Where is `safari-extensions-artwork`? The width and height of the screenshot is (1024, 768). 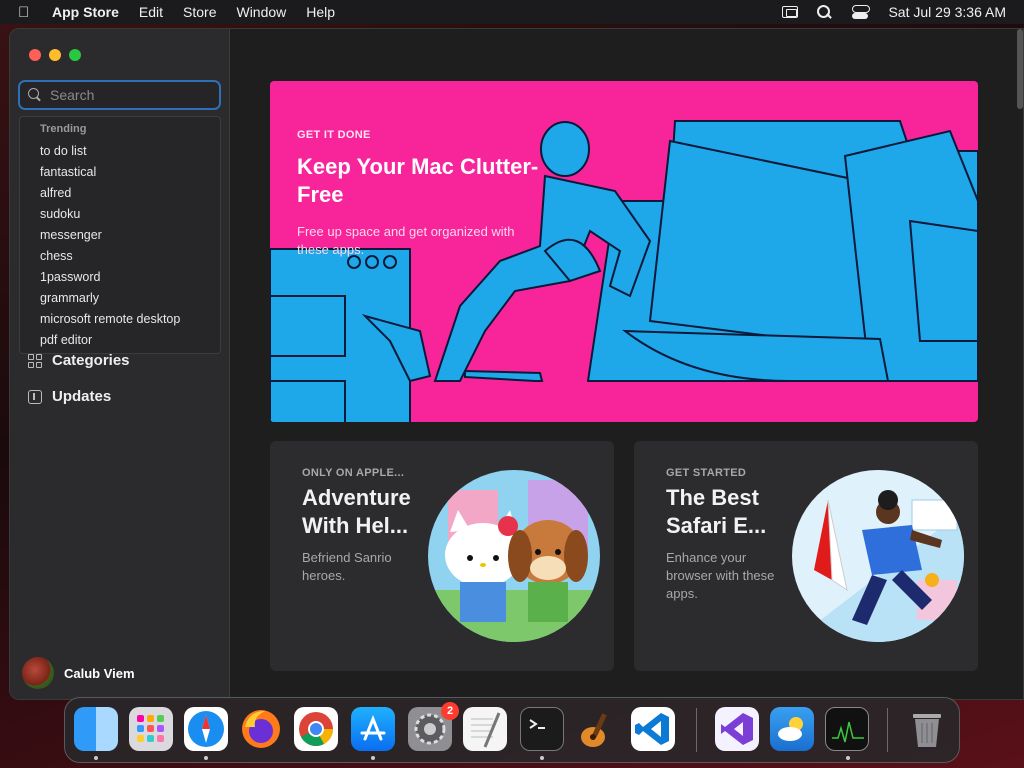
safari-extensions-artwork is located at coordinates (878, 556).